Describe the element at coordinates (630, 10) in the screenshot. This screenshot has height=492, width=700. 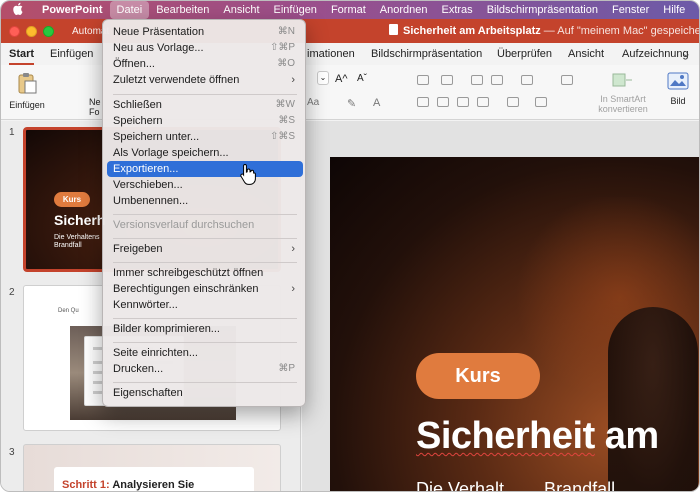
I see `menu-fenster: Fenster` at that location.